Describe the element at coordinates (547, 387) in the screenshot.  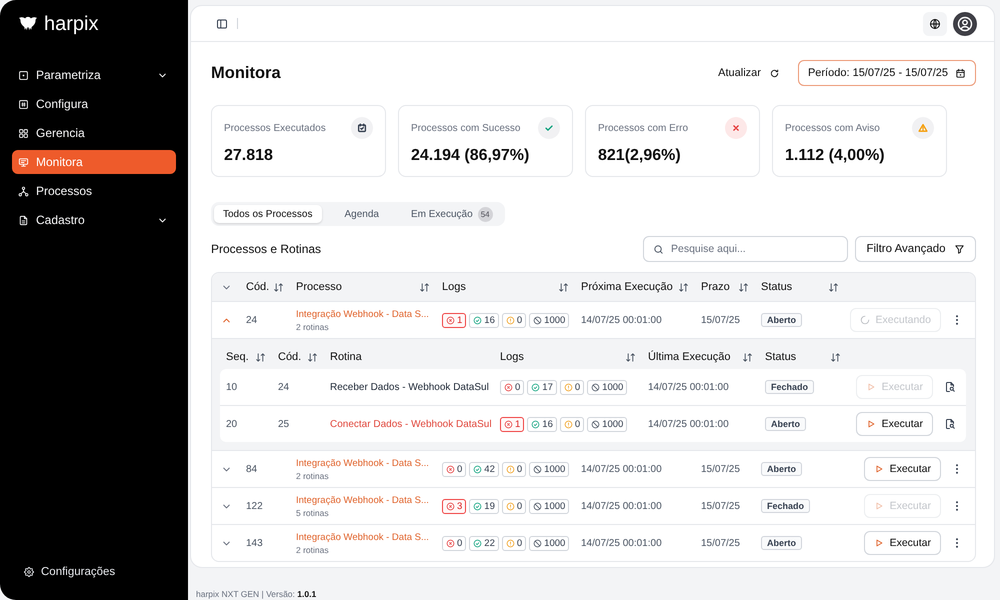
I see `log-count: 17` at that location.